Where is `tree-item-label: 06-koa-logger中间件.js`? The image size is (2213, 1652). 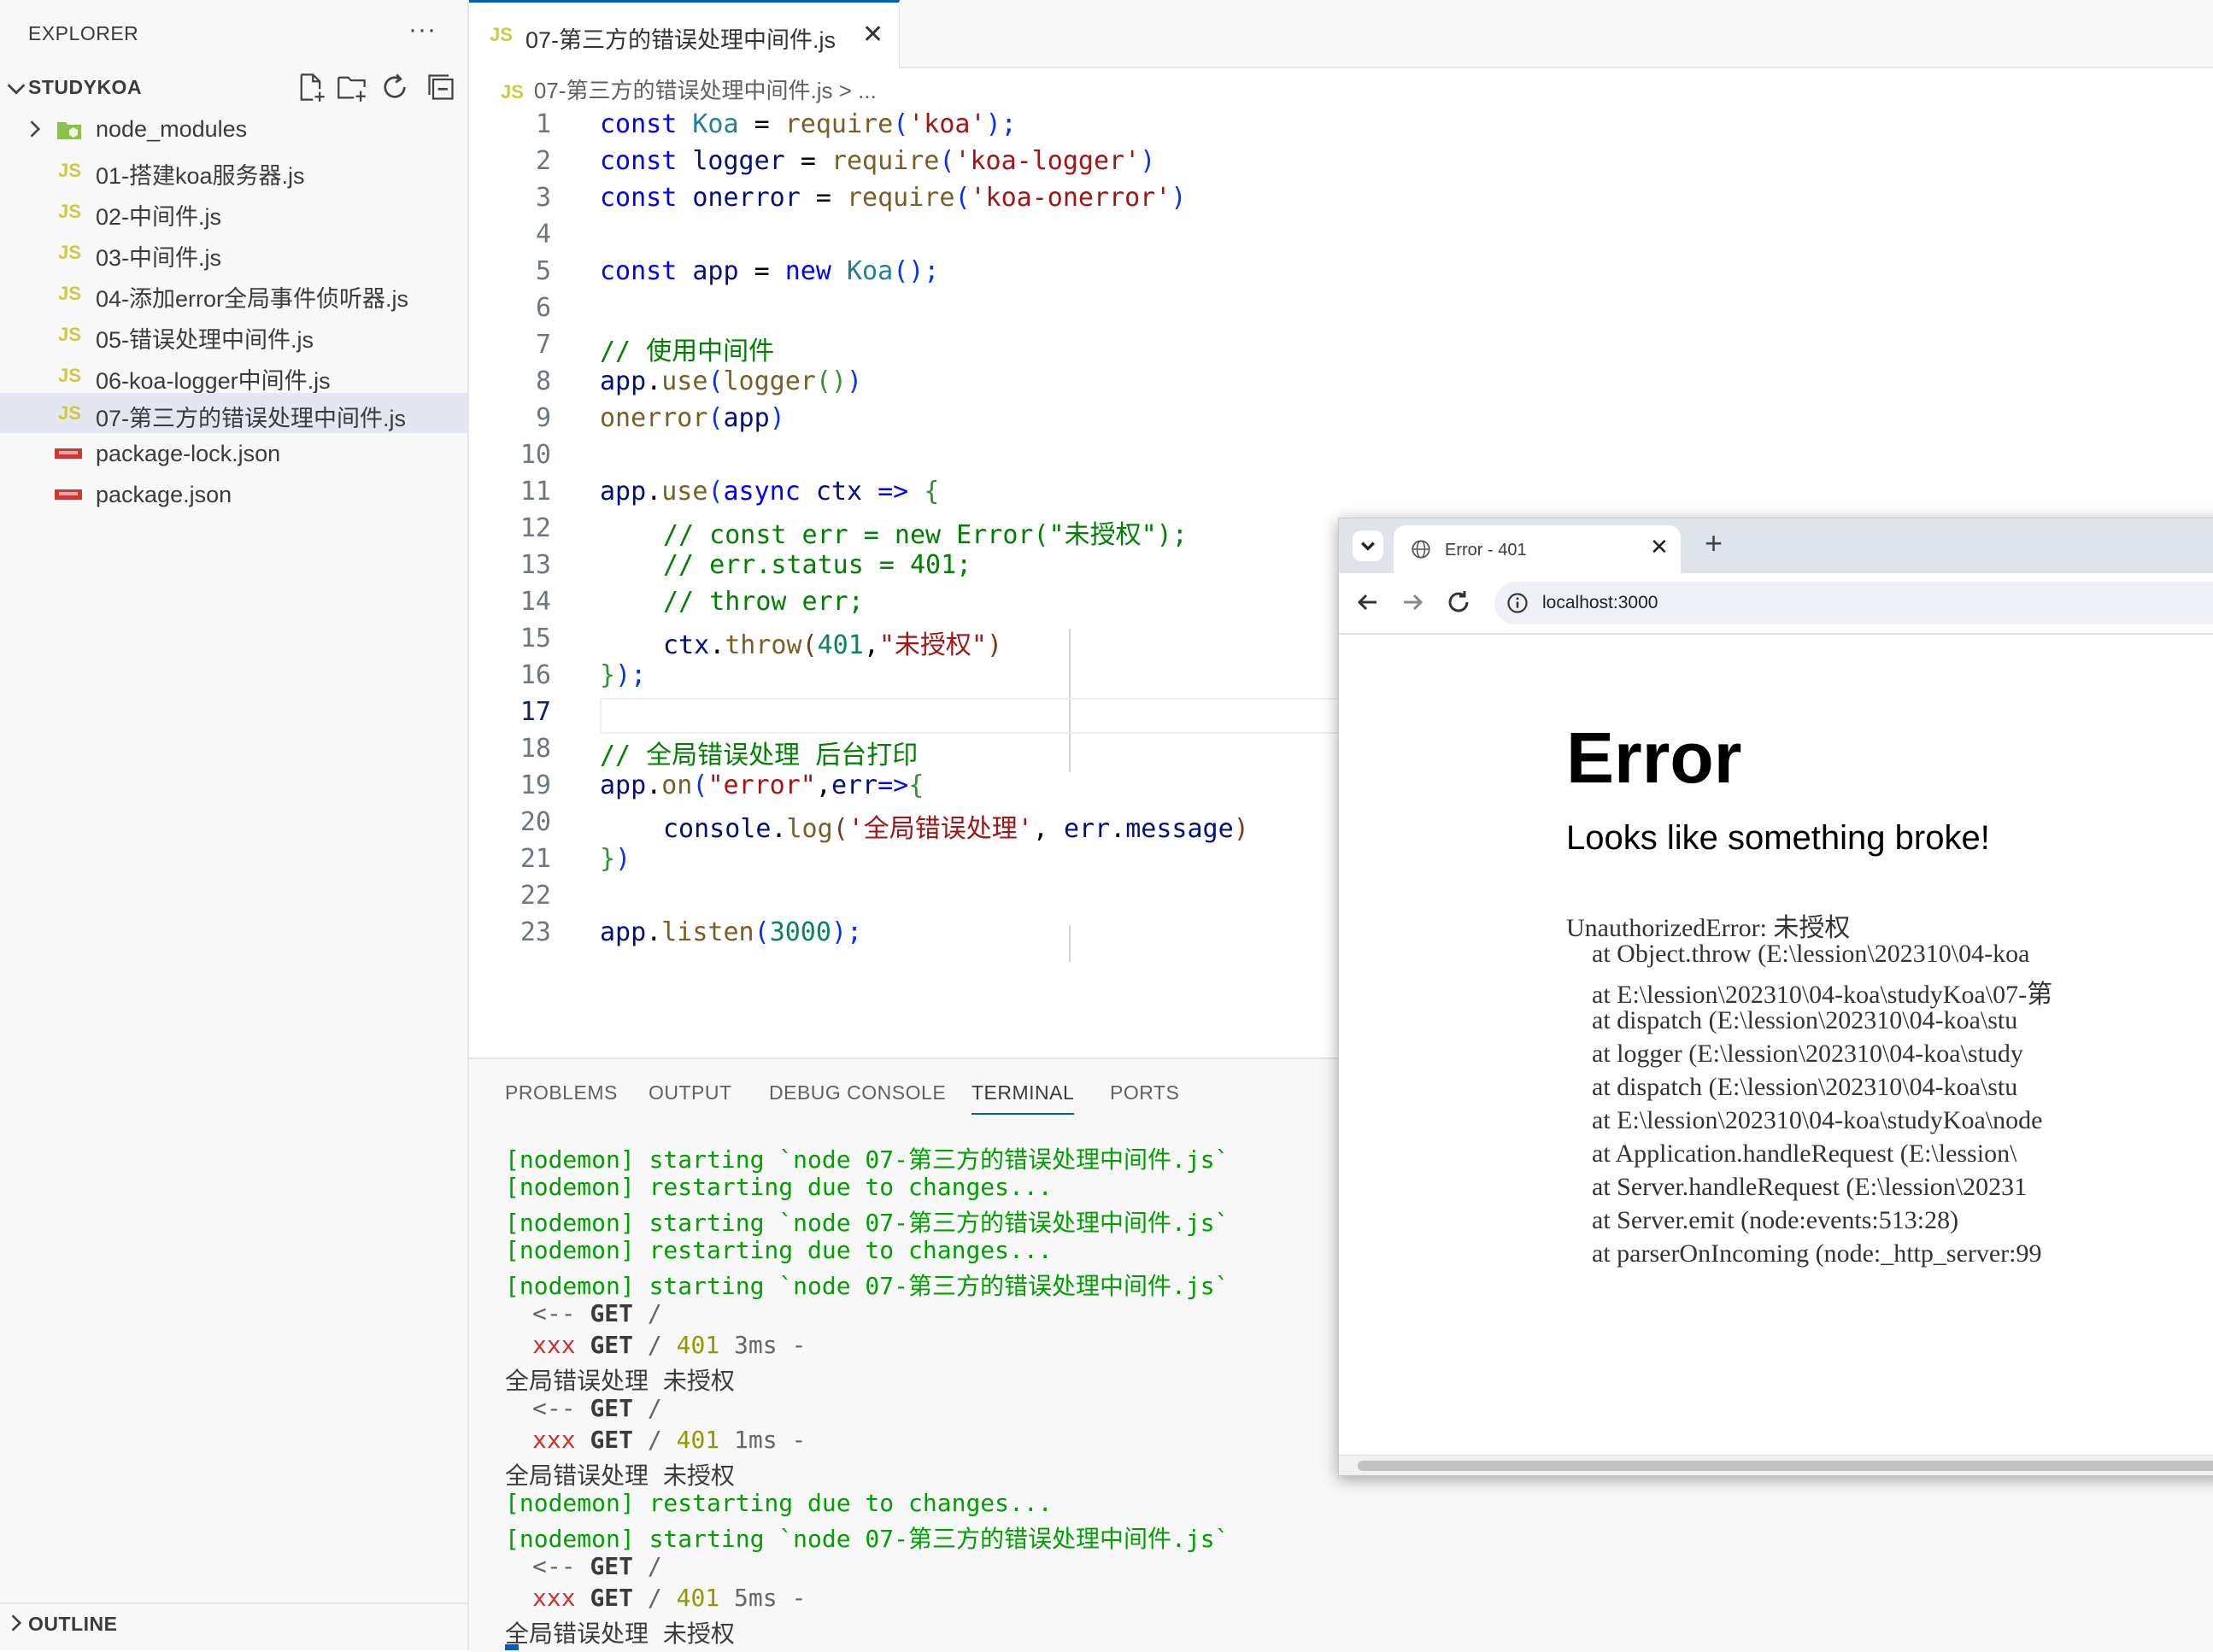 tree-item-label: 06-koa-logger中间件.js is located at coordinates (213, 381).